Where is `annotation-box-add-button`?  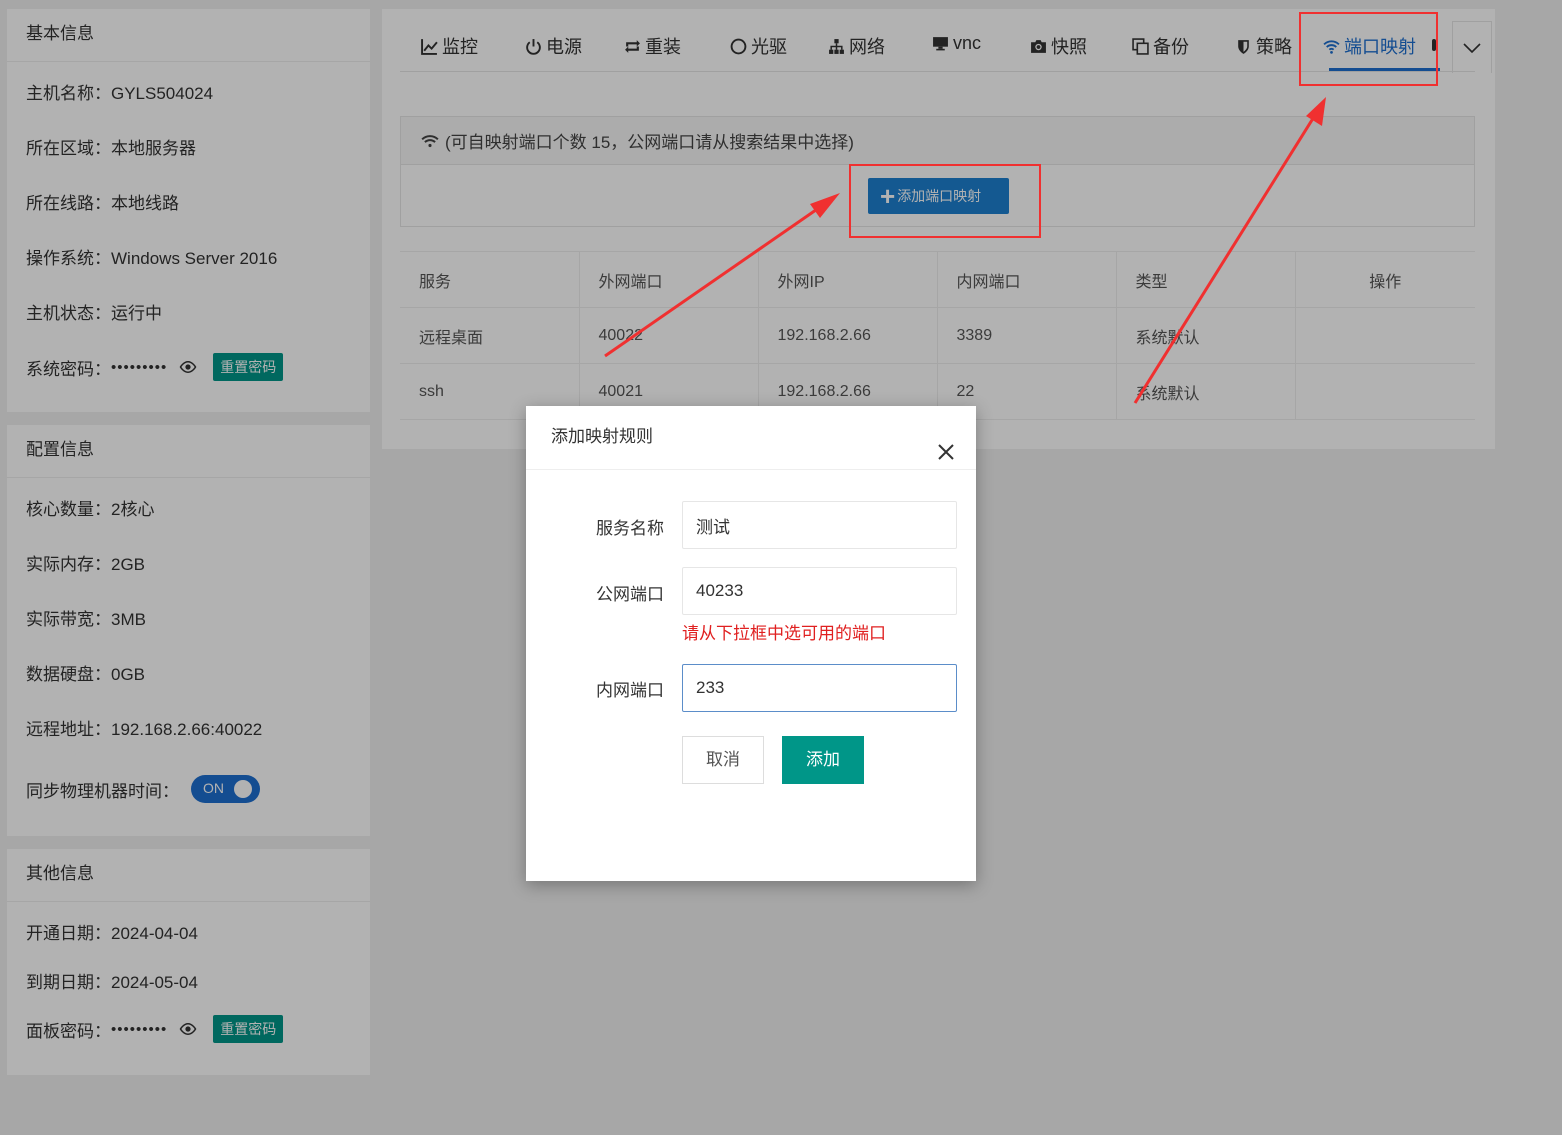 annotation-box-add-button is located at coordinates (945, 201).